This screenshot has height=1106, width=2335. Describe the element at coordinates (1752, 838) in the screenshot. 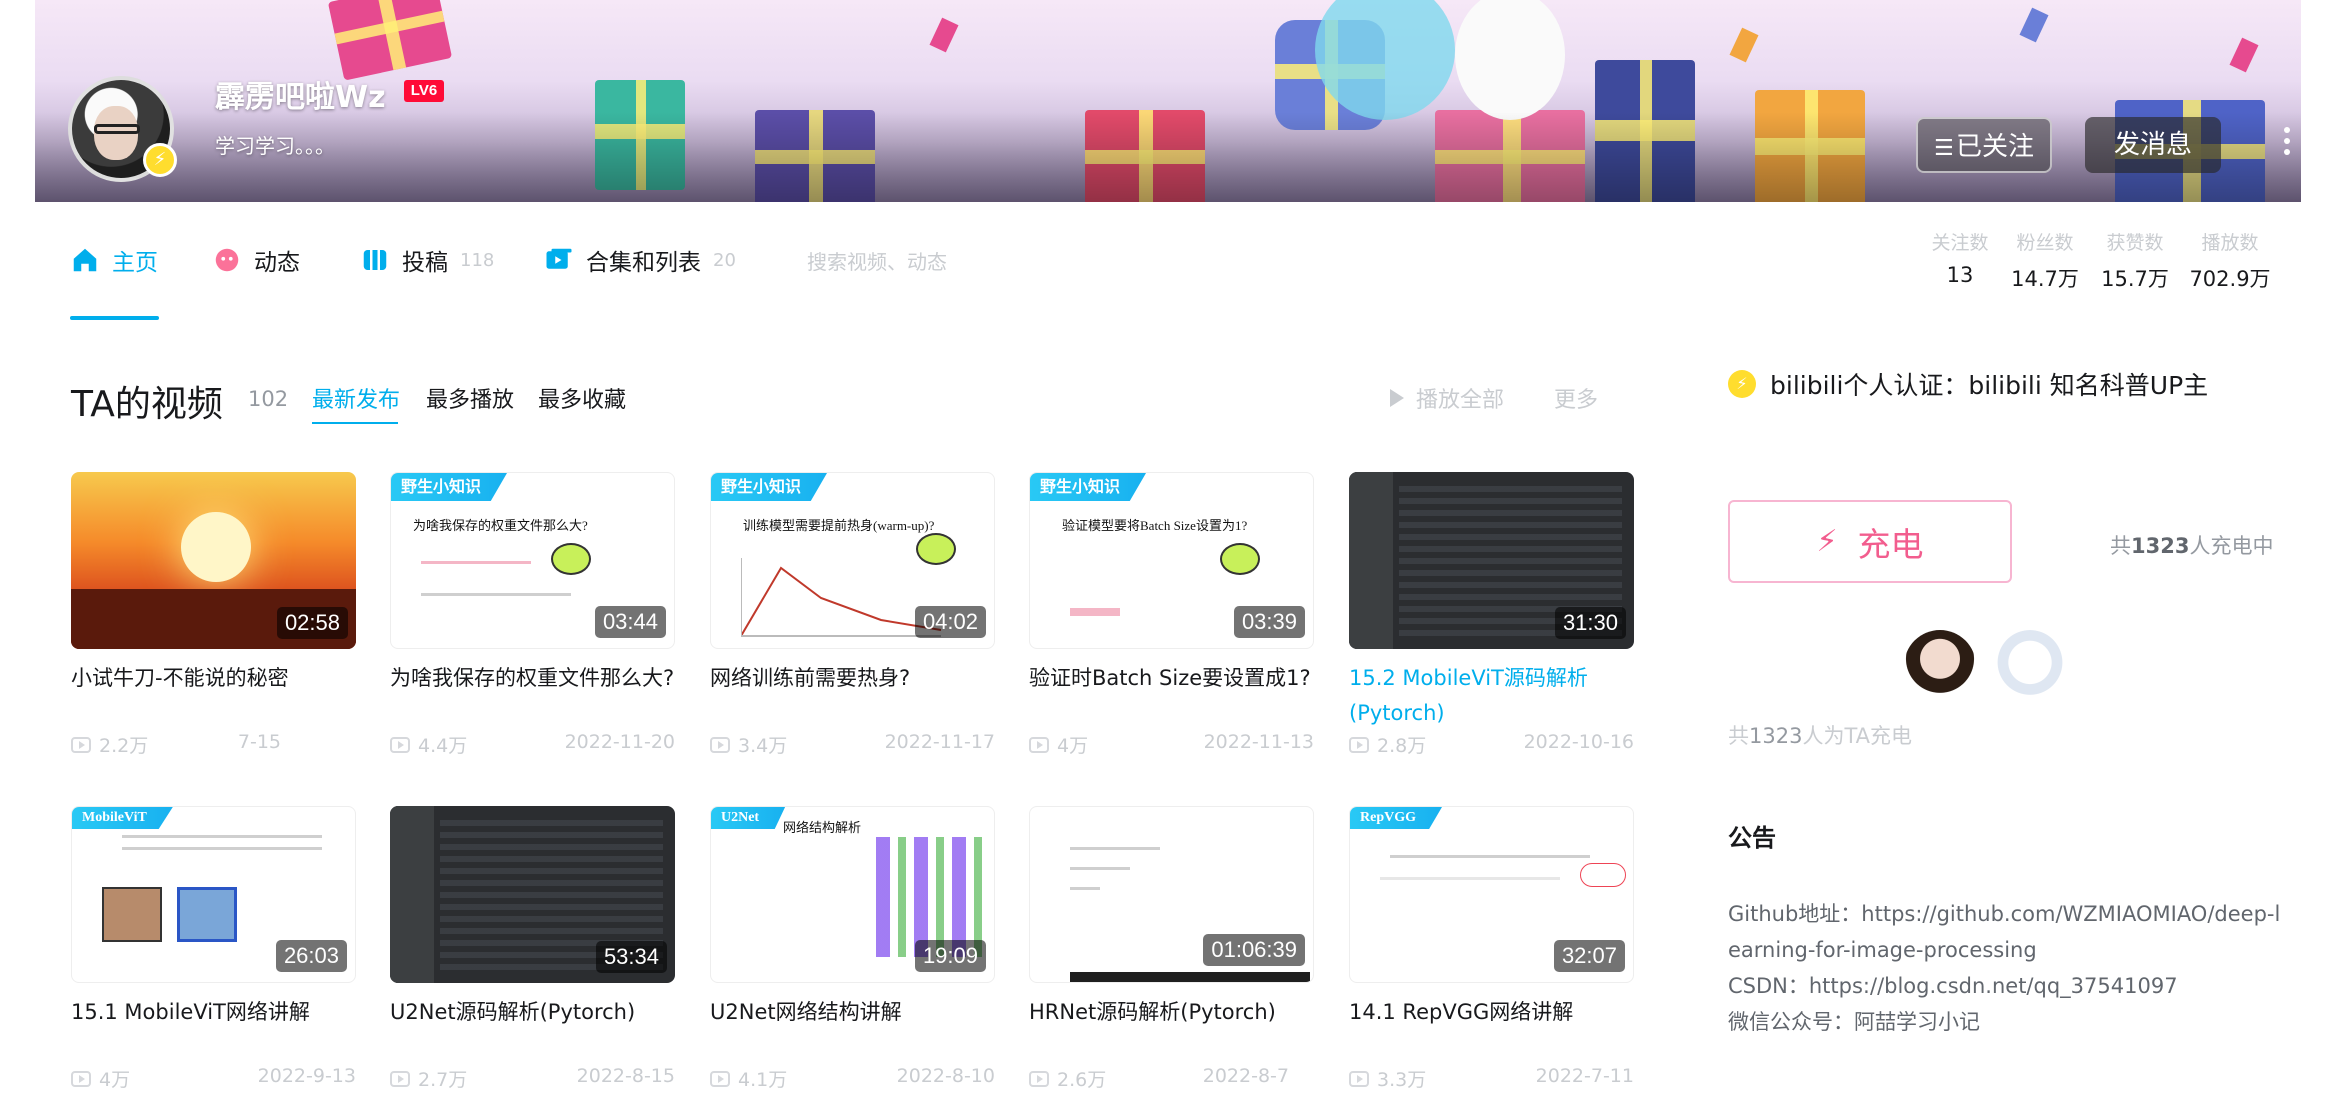

I see `notice-title: 公告` at that location.